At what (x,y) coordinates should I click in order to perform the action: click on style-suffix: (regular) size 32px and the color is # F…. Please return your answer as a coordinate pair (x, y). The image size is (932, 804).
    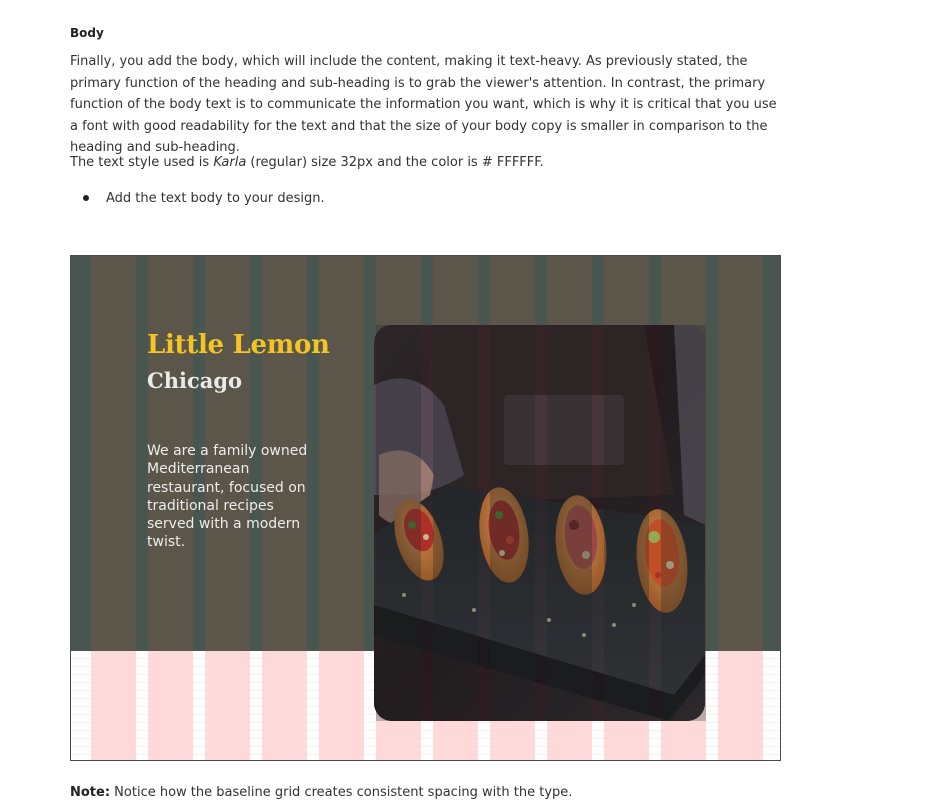
    Looking at the image, I should click on (395, 162).